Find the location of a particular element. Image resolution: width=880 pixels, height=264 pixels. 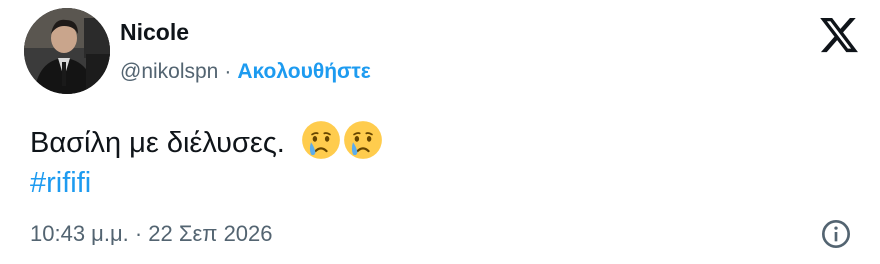

author-handle-row: @nikolspn · Ακολουθήστε is located at coordinates (245, 72).